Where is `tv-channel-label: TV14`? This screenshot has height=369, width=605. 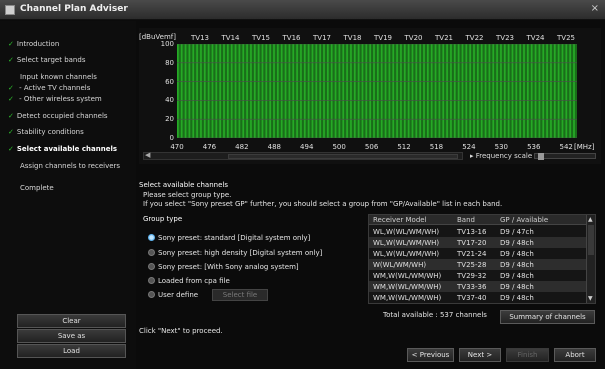
tv-channel-label: TV14 is located at coordinates (230, 38).